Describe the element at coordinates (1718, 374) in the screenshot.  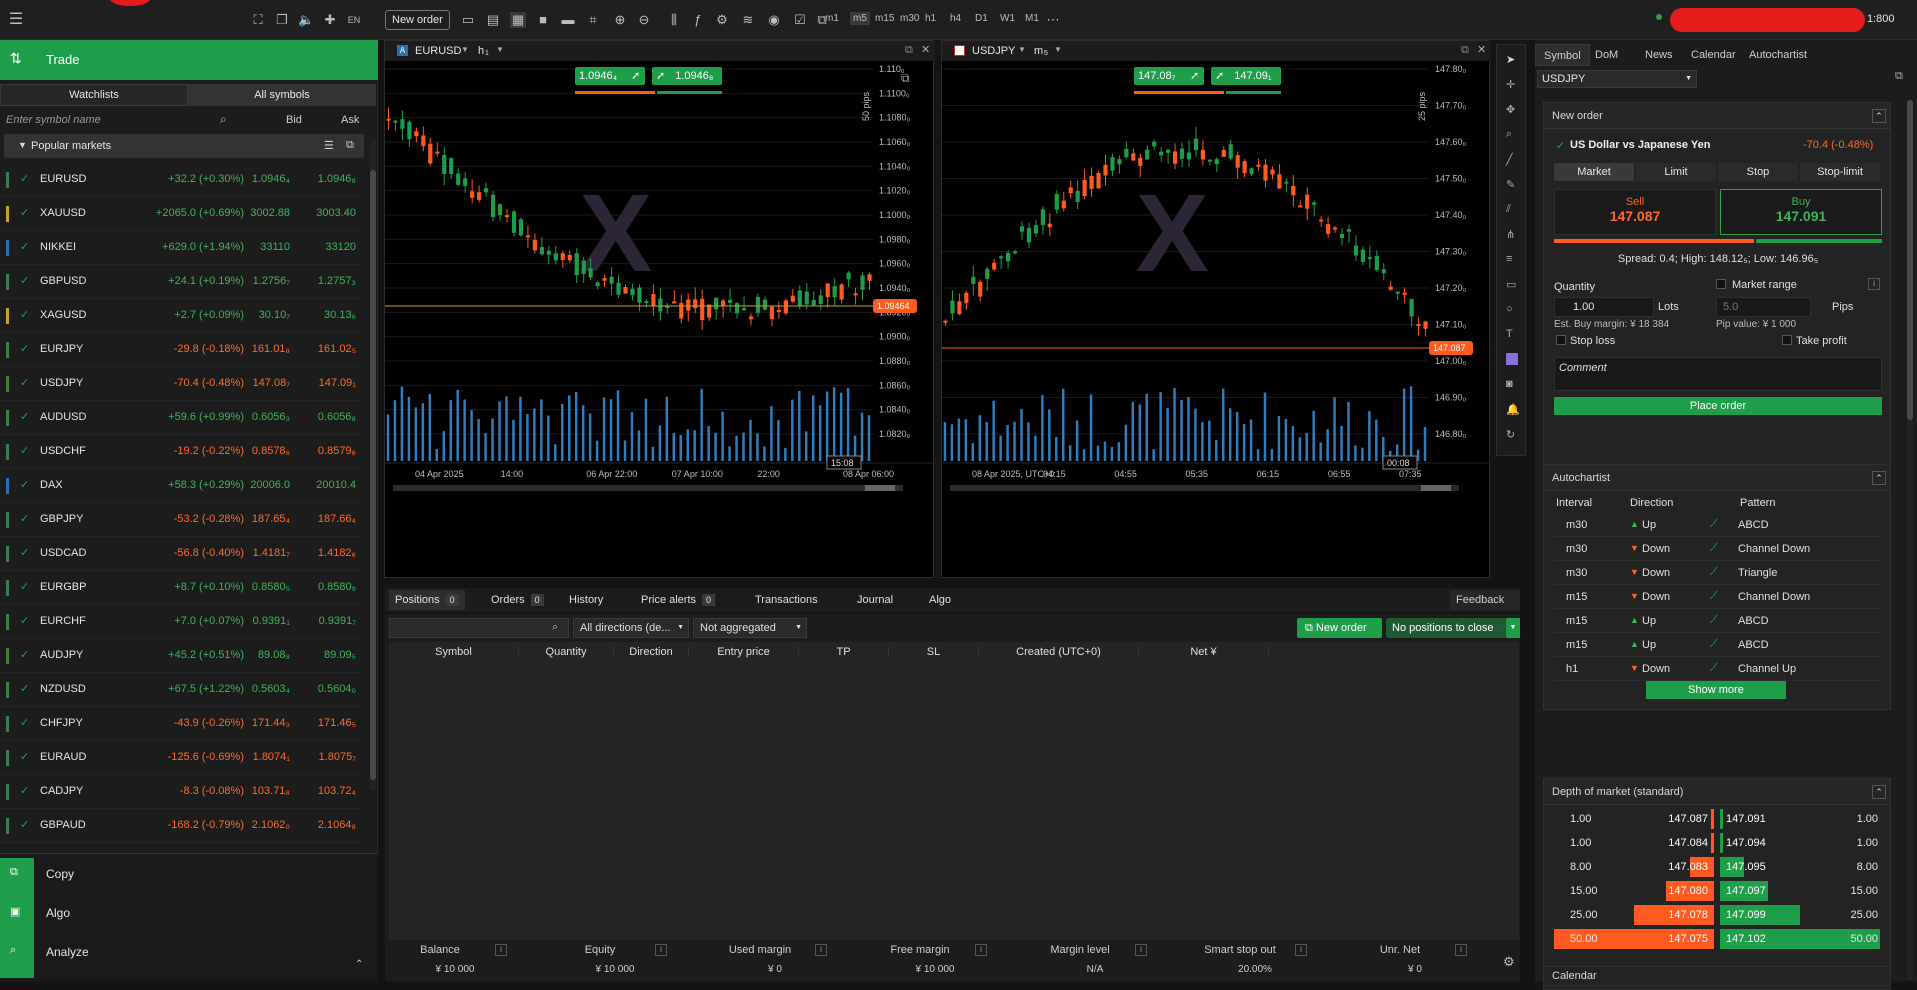
I see `comment-input: Comment` at that location.